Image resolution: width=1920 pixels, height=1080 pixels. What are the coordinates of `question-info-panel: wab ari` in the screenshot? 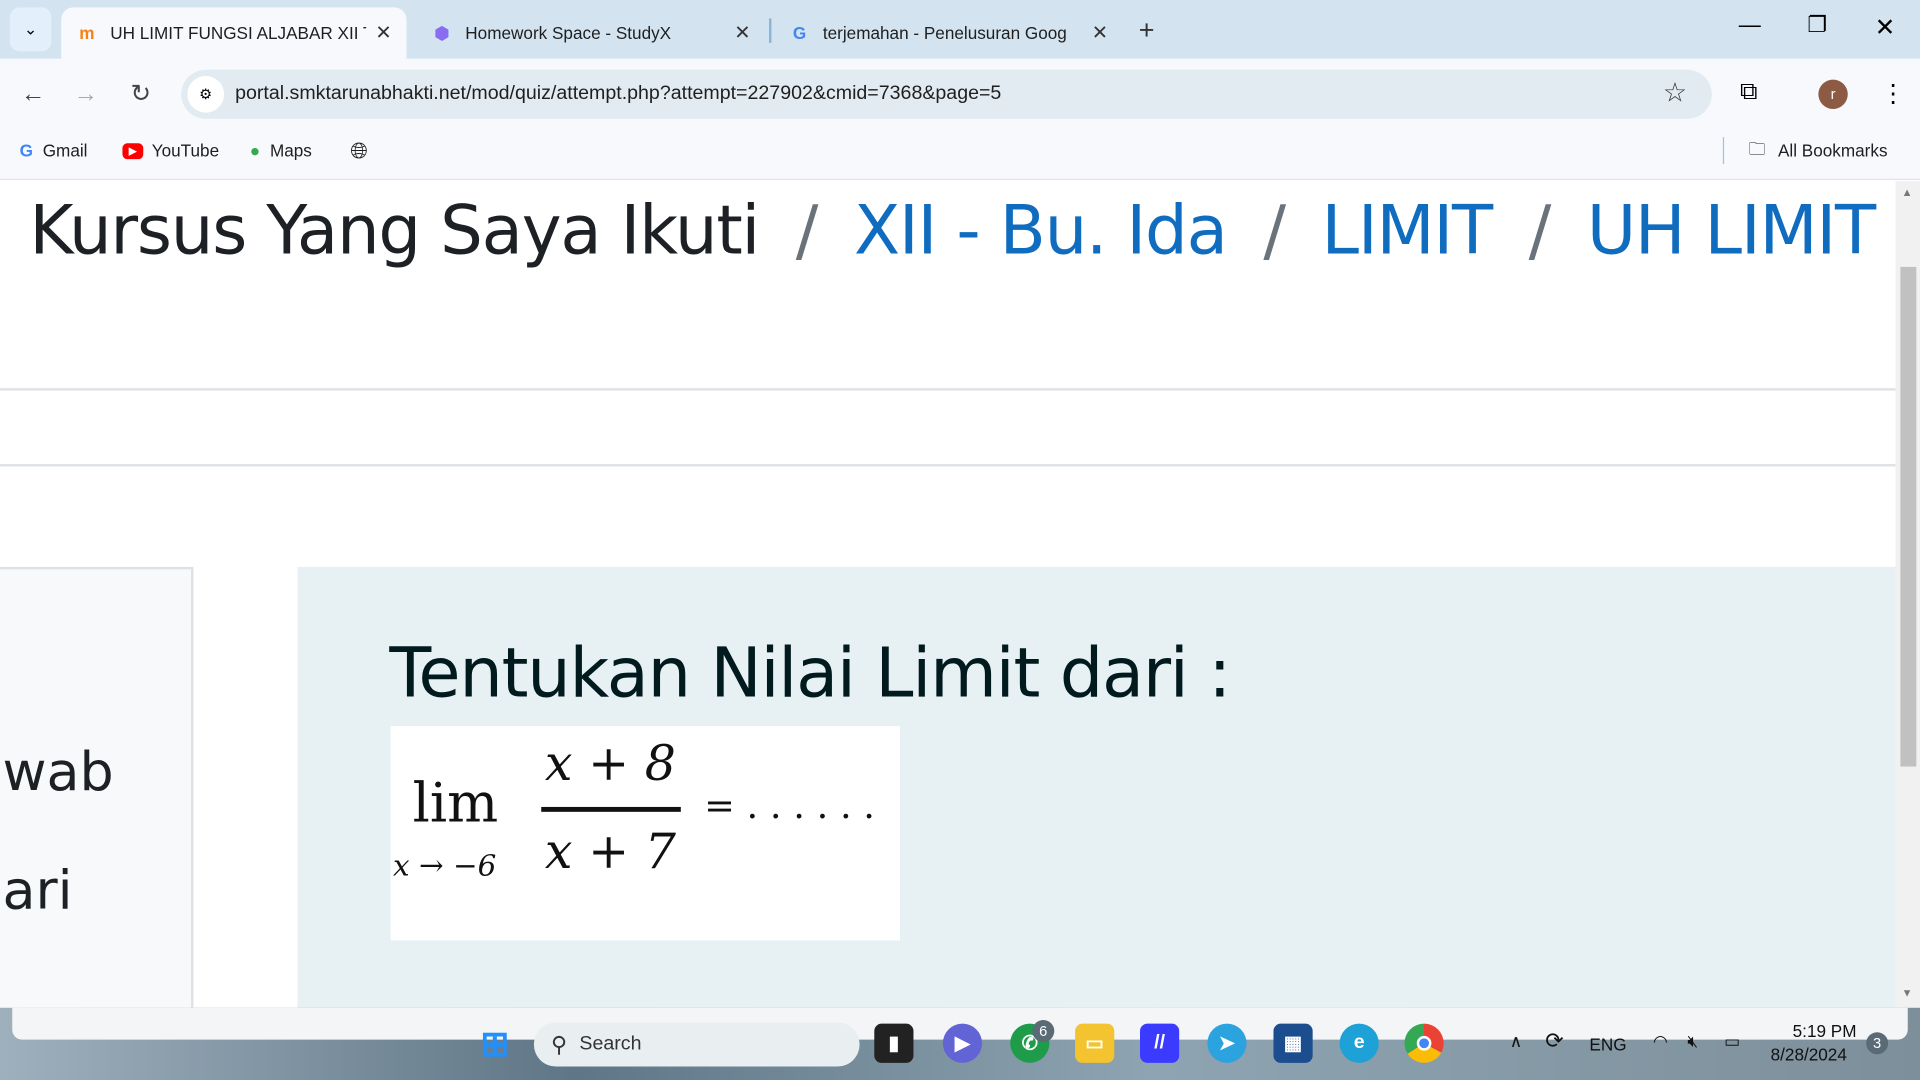 It's located at (97, 787).